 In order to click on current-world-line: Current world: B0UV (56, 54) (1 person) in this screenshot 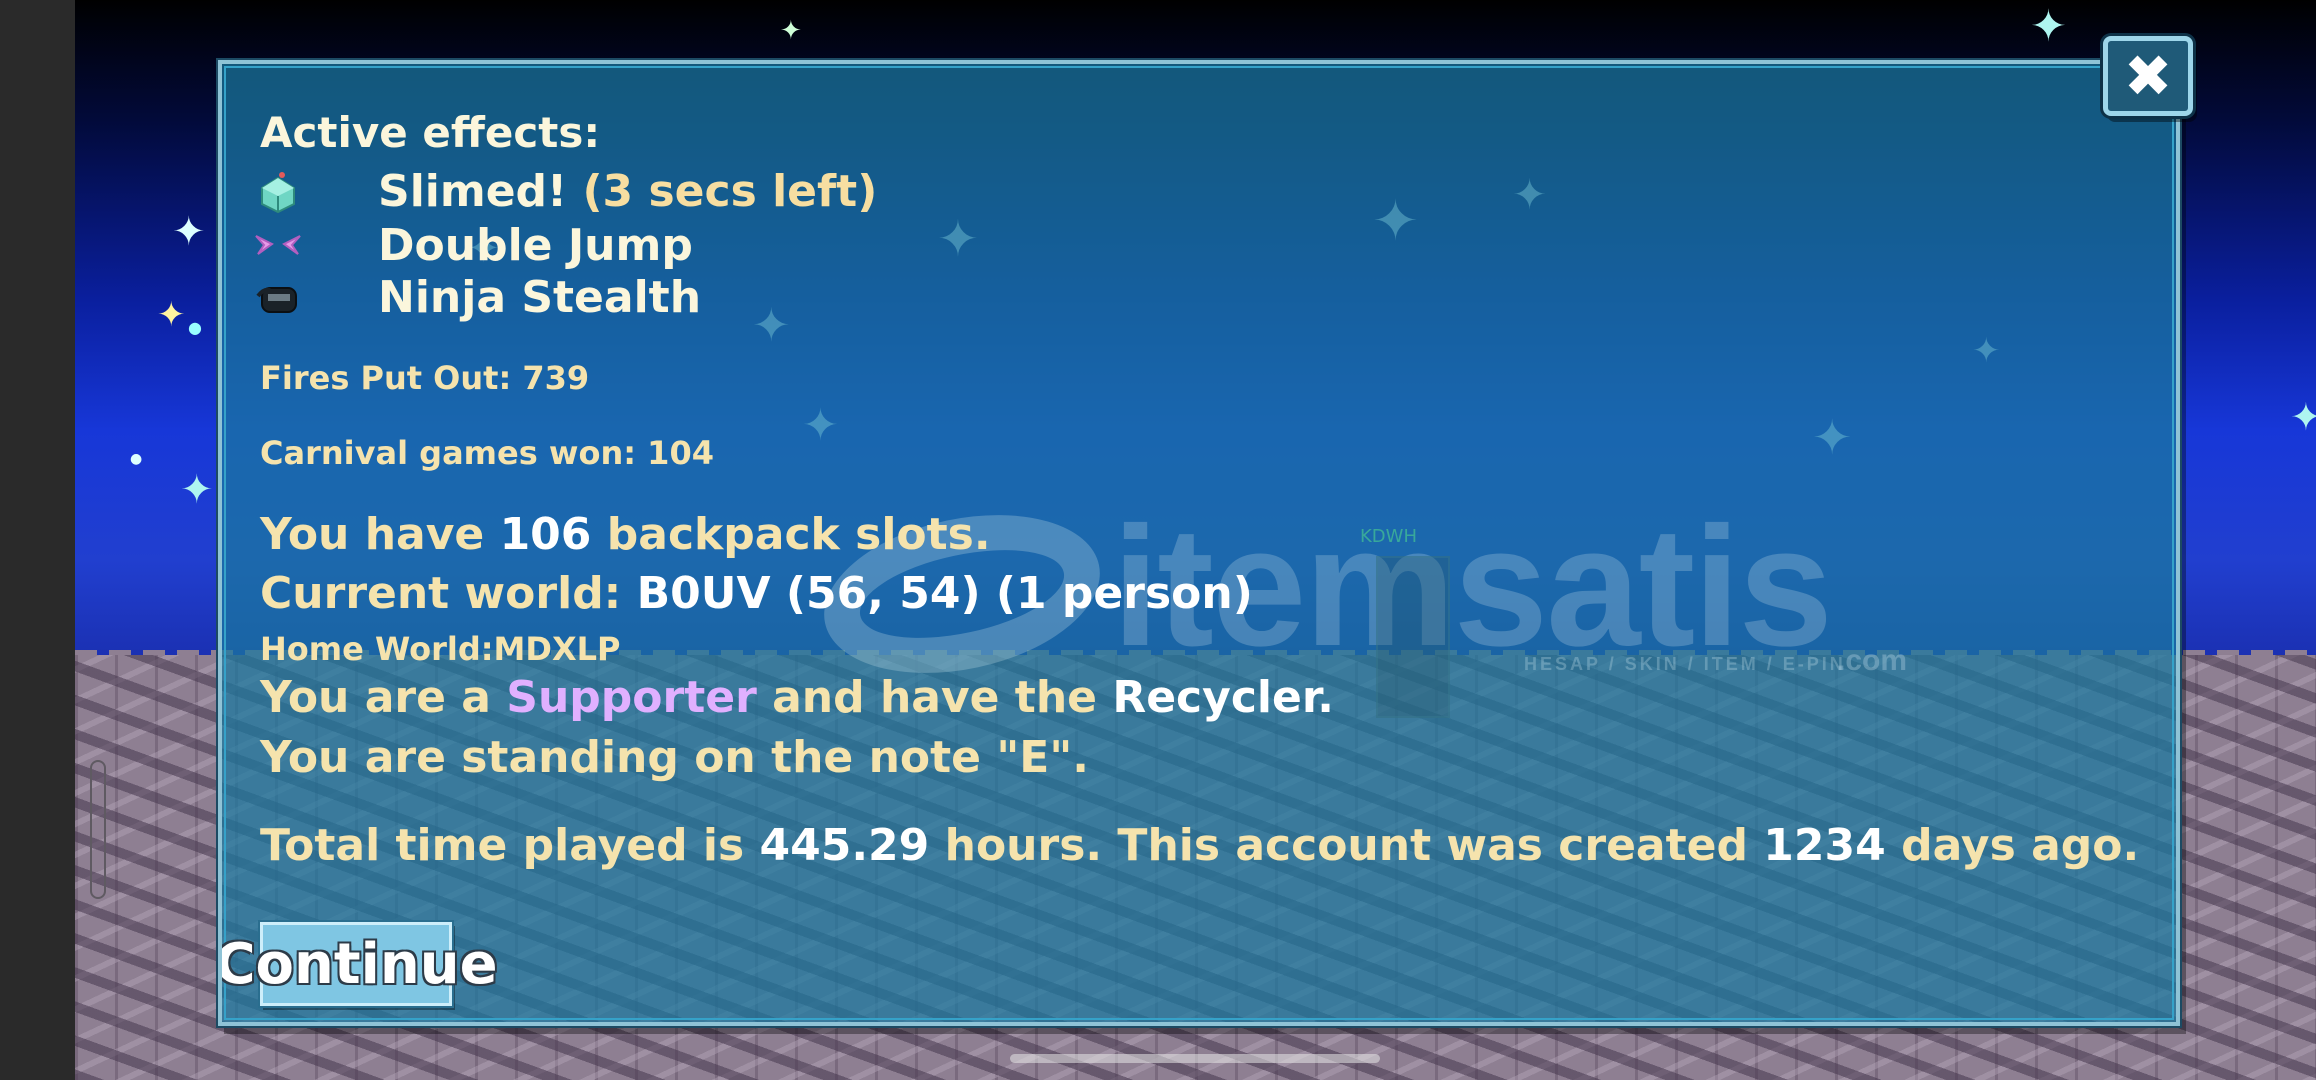, I will do `click(756, 593)`.